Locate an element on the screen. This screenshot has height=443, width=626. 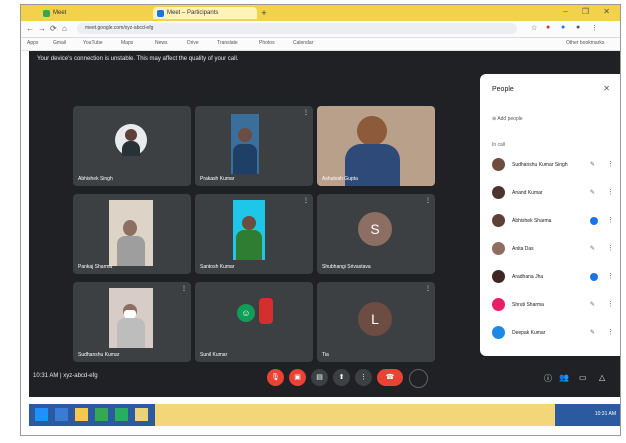
more-options-button: ⋮ is located at coordinates (363, 377).